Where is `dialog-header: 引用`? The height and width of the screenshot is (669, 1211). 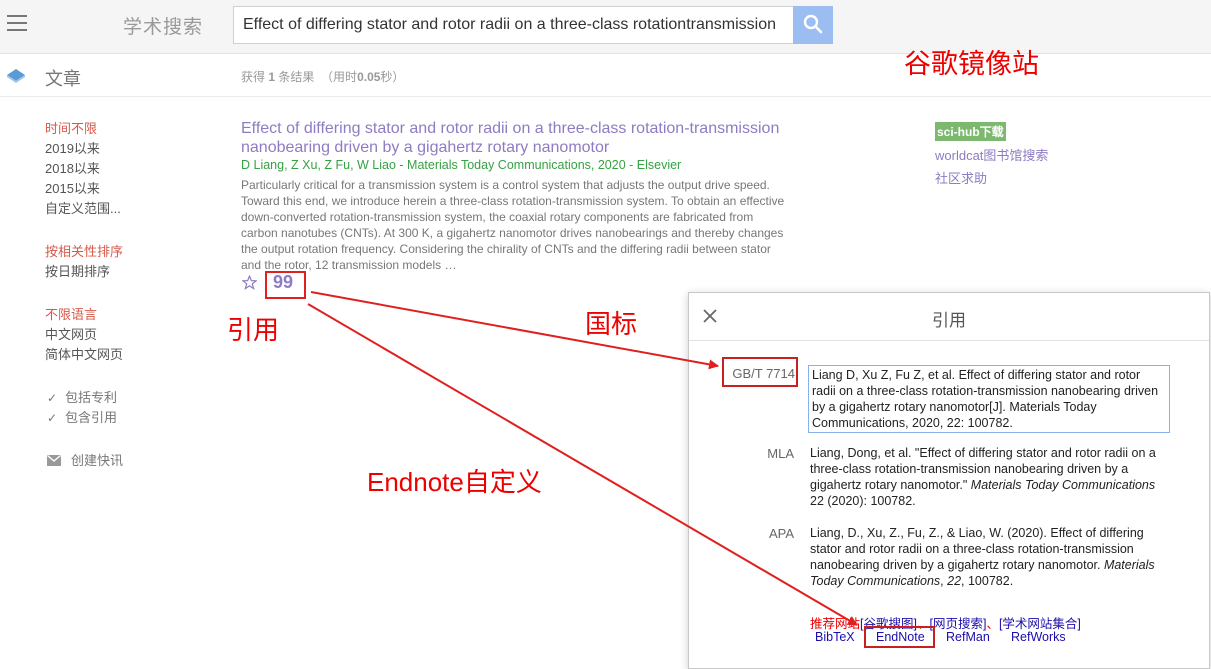 dialog-header: 引用 is located at coordinates (949, 317).